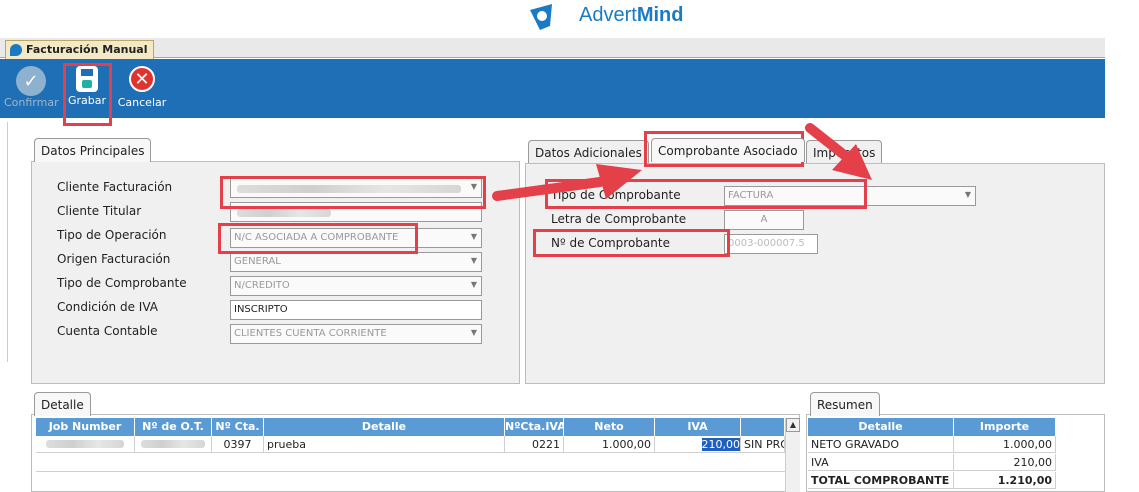 This screenshot has height=492, width=1139. I want to click on cell-numero-ot, so click(173, 444).